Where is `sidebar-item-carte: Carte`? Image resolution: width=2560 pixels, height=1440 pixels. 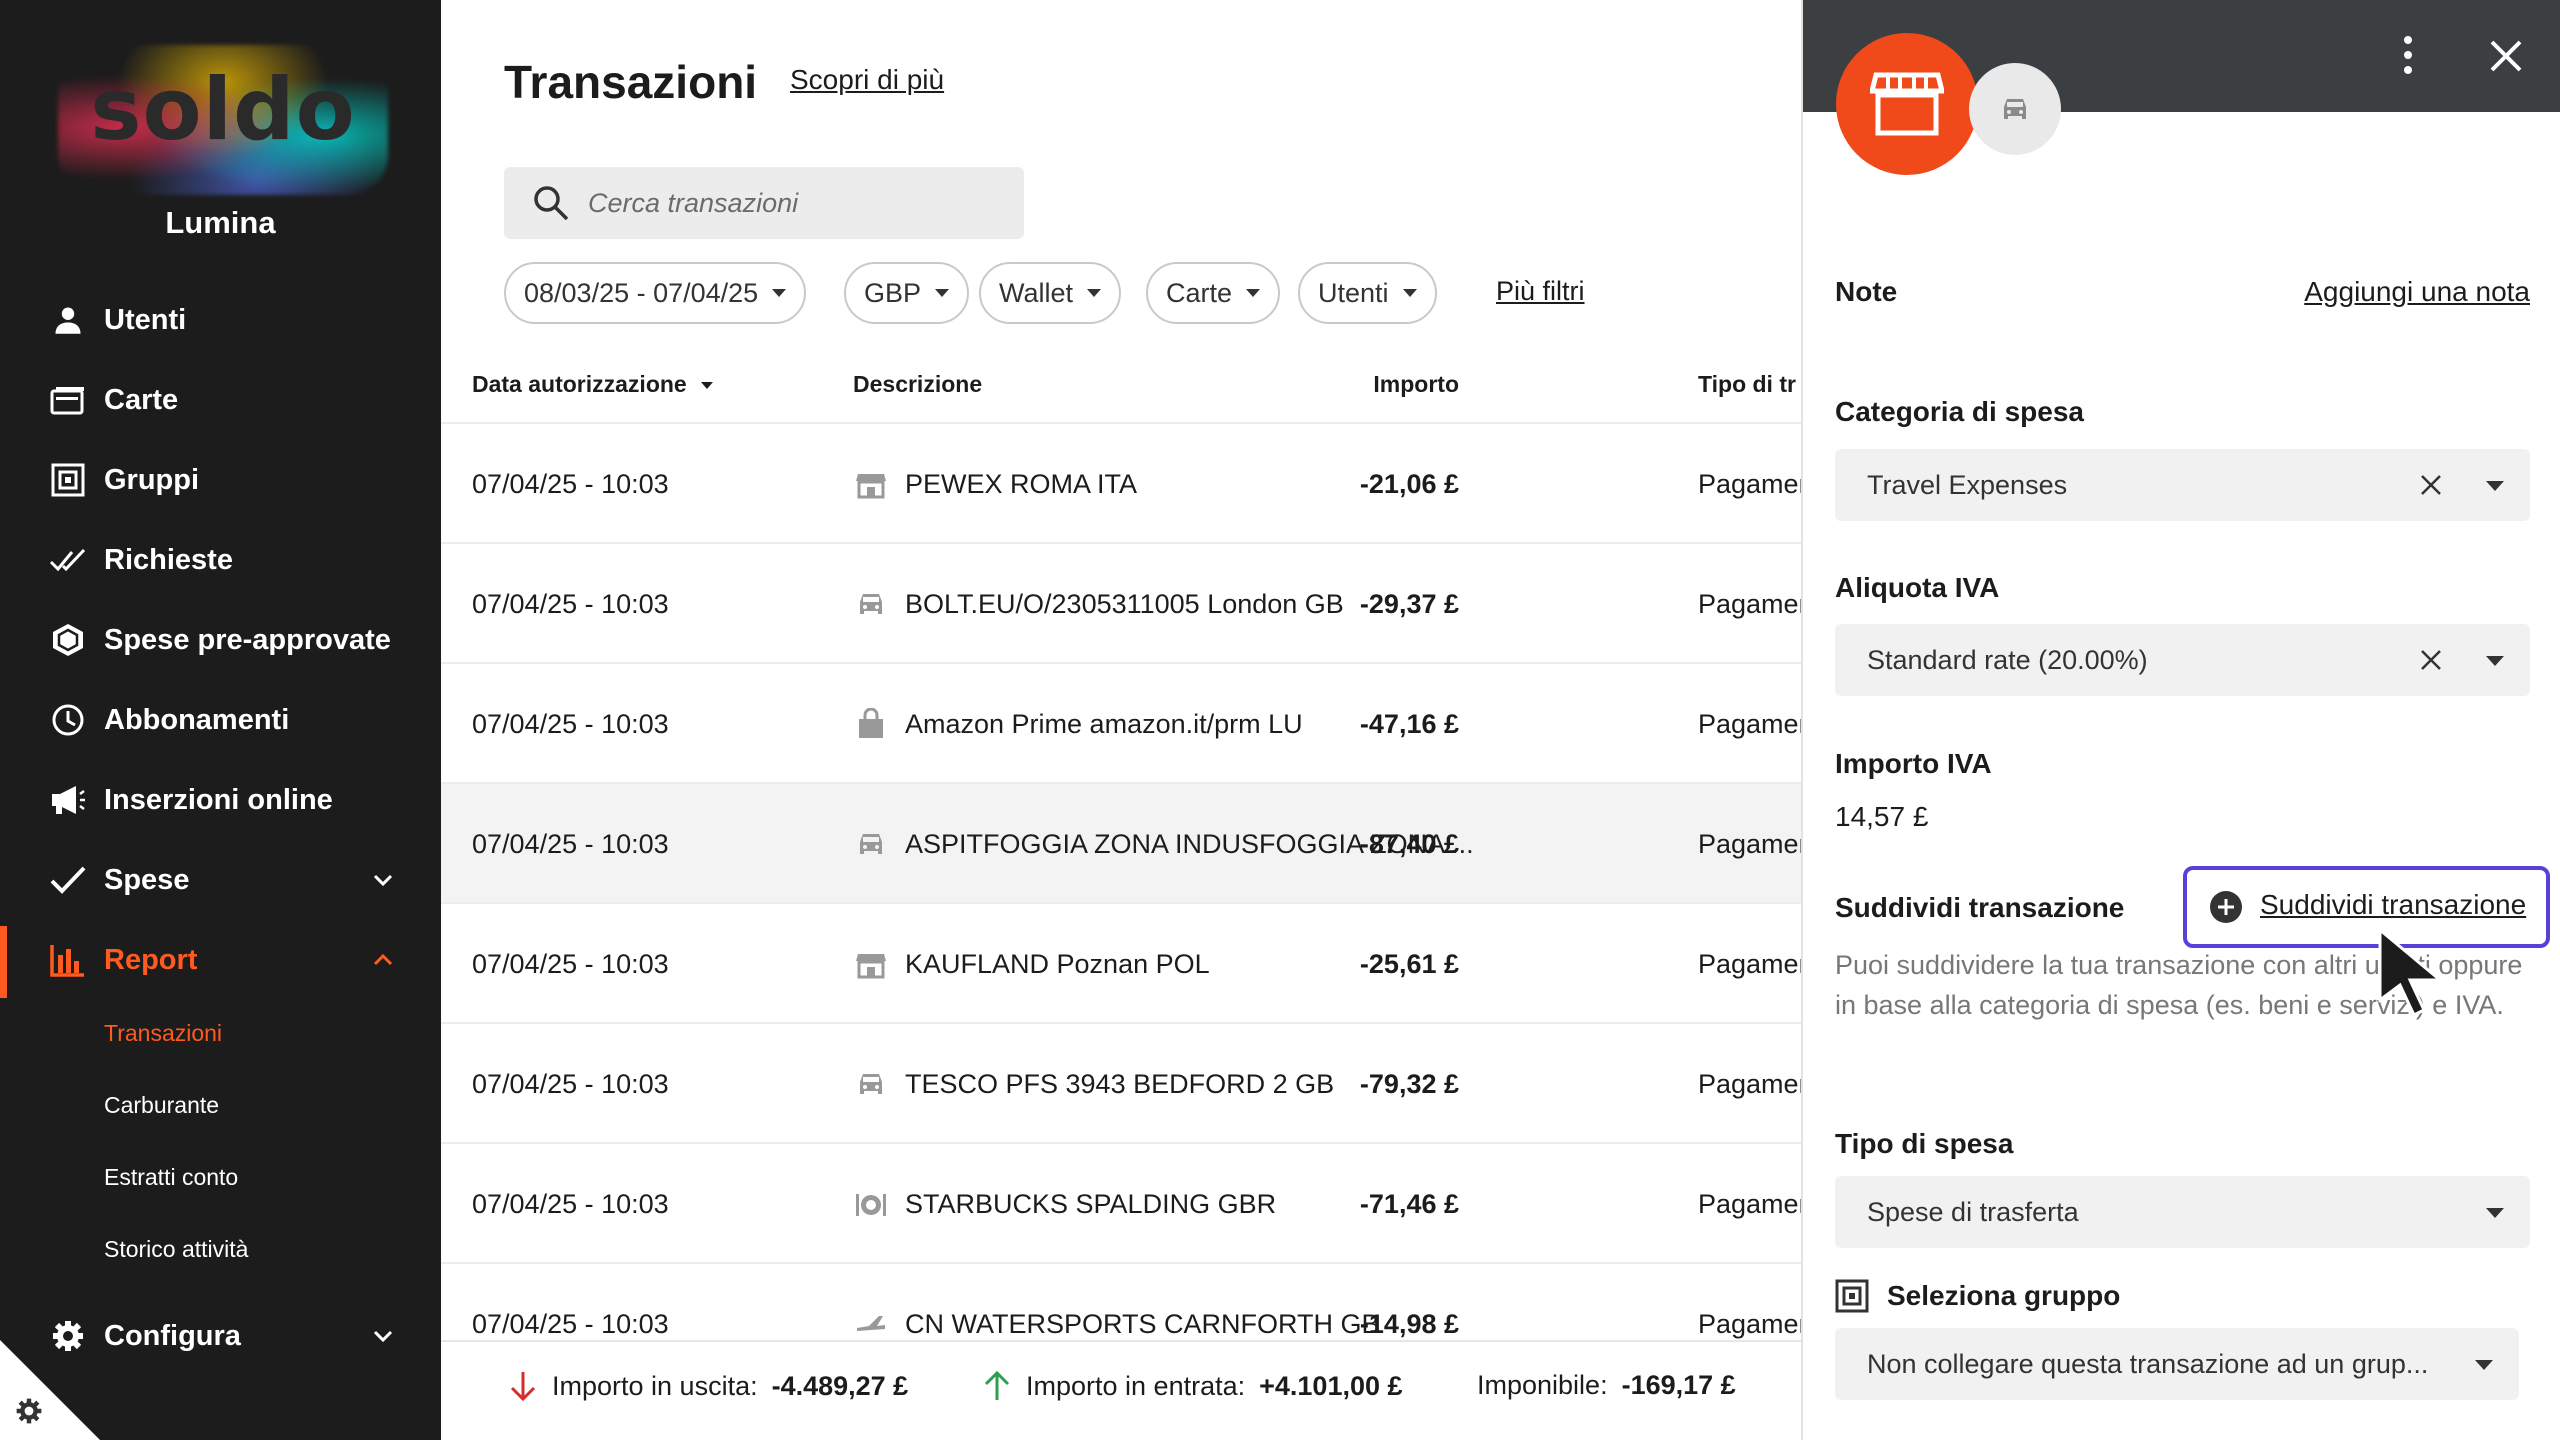
sidebar-item-carte: Carte is located at coordinates (220, 400).